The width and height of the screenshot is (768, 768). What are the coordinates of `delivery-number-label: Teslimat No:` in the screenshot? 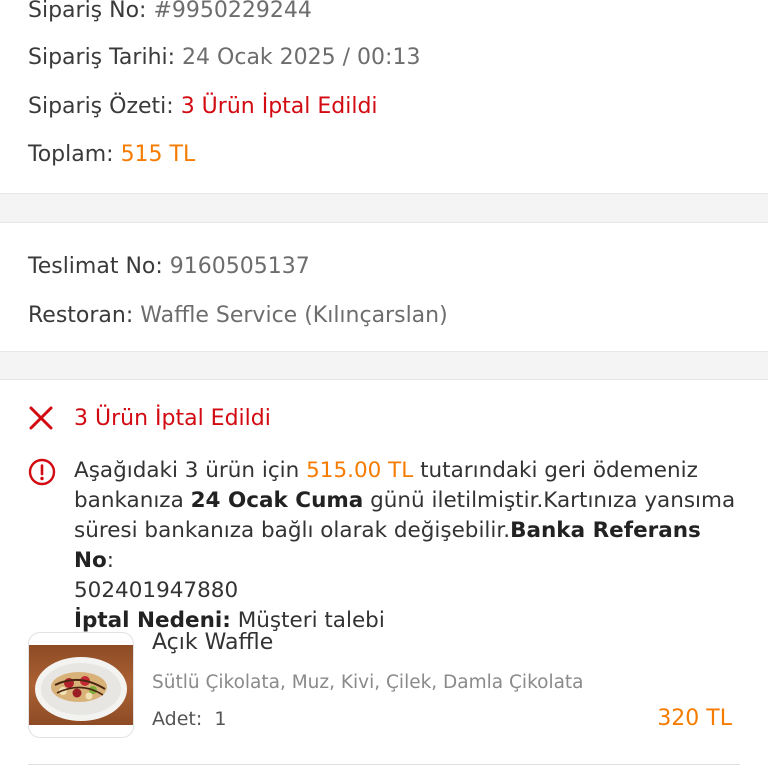 It's located at (95, 266).